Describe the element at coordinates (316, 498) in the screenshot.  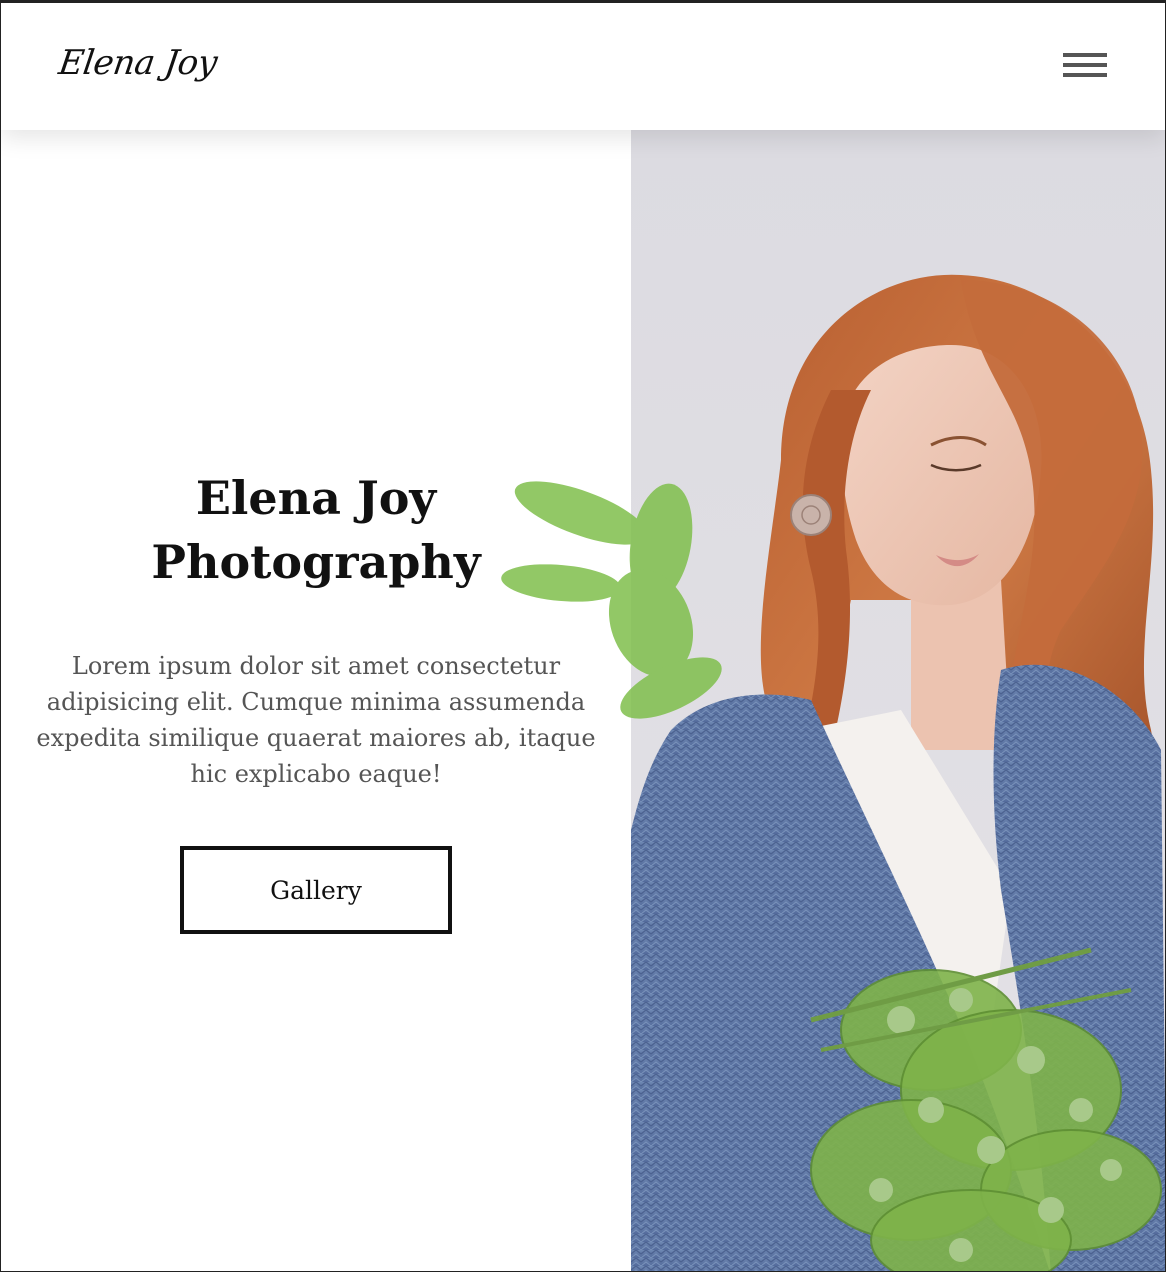
I see `hero-title-line1: Elena Joy` at that location.